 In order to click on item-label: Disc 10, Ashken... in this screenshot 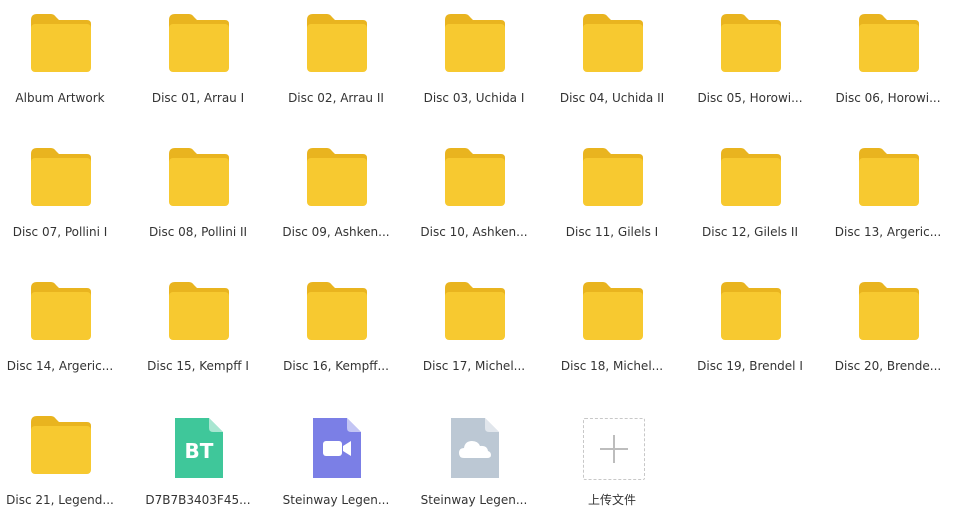, I will do `click(474, 232)`.